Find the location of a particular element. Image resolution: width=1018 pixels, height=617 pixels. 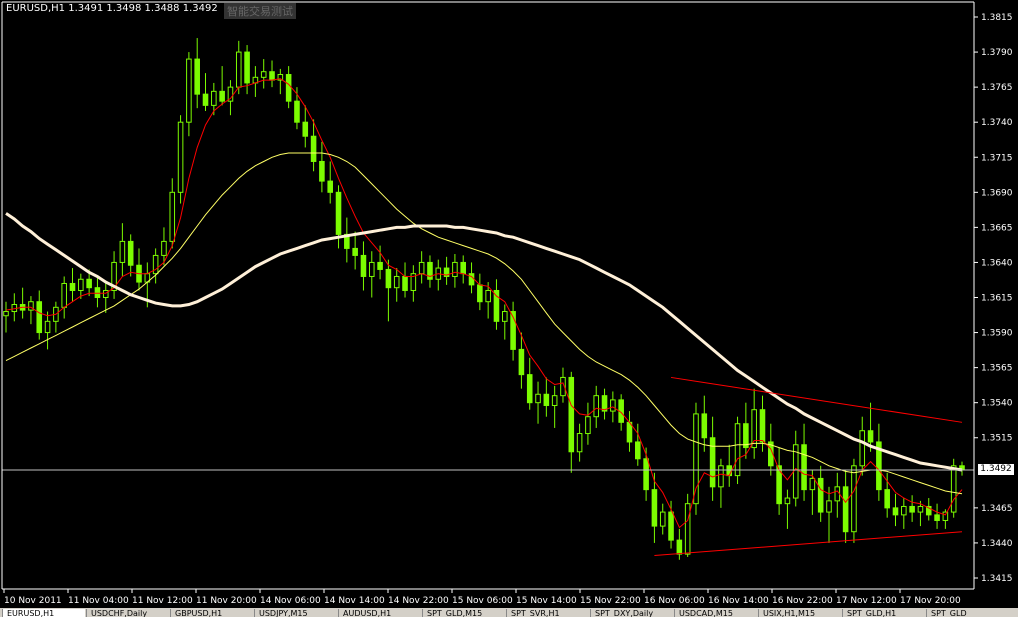

chart-header: EURUSD,H1 1.3491 1.3498 1.3488 1.3492 is located at coordinates (112, 8).